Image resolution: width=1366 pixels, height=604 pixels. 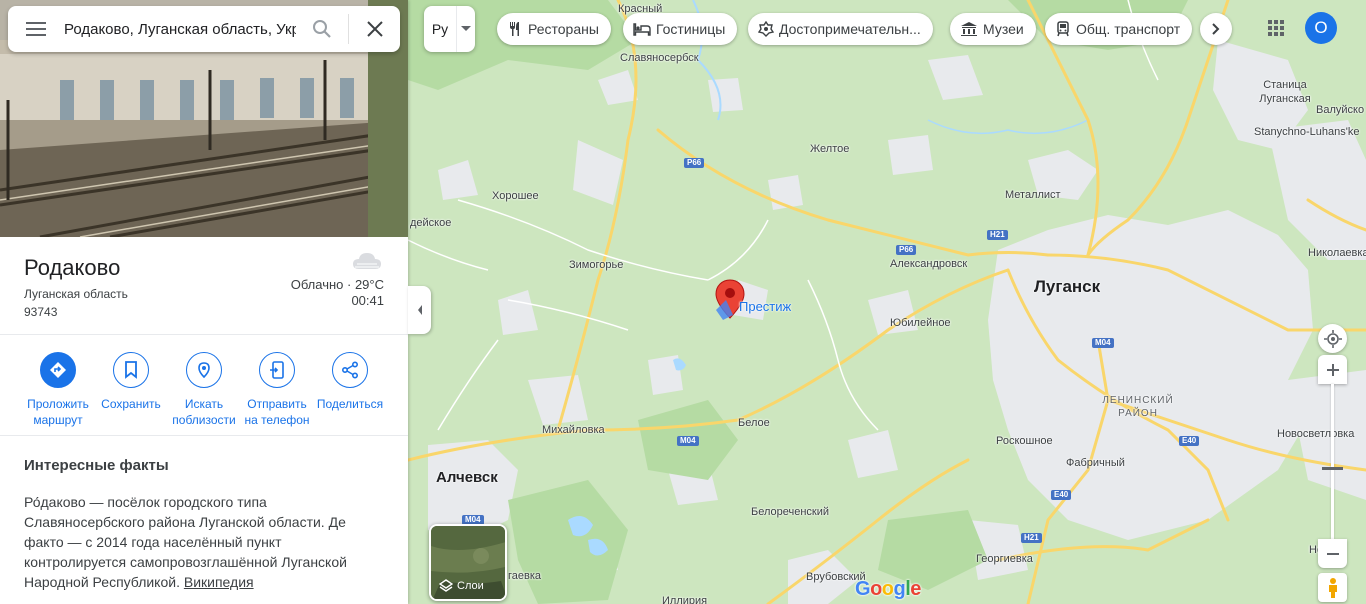 What do you see at coordinates (1332, 461) in the screenshot?
I see `zoom-slider-track` at bounding box center [1332, 461].